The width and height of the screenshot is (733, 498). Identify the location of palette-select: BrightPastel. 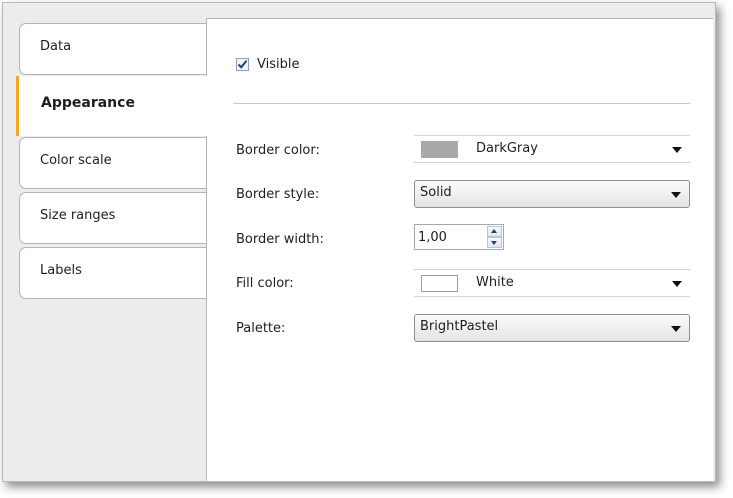
(552, 328).